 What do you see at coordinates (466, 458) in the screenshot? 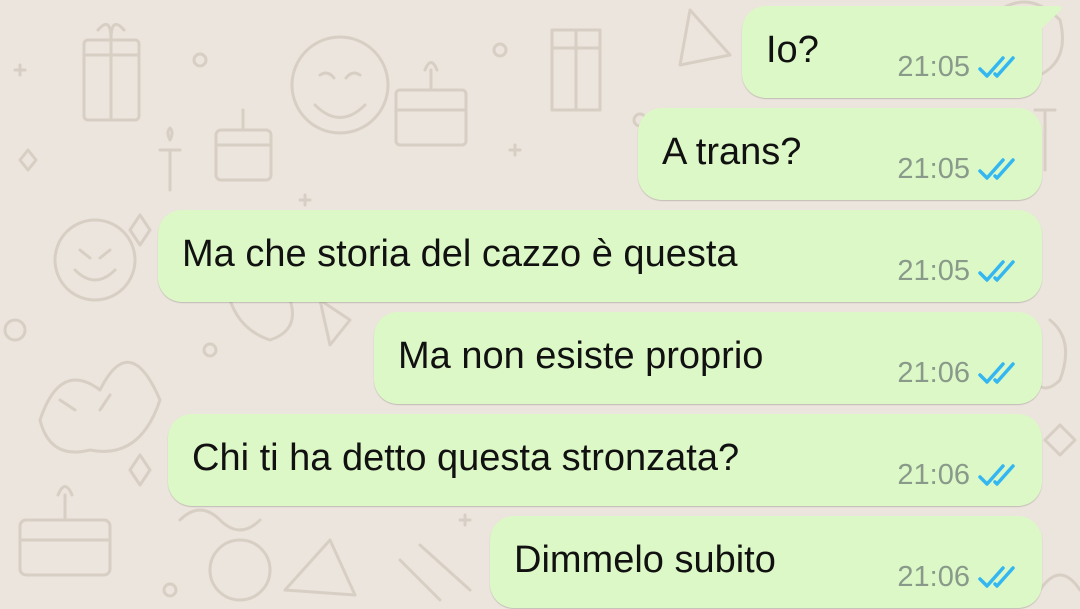
I see `message-text: Chi ti ha detto questa stronzata?` at bounding box center [466, 458].